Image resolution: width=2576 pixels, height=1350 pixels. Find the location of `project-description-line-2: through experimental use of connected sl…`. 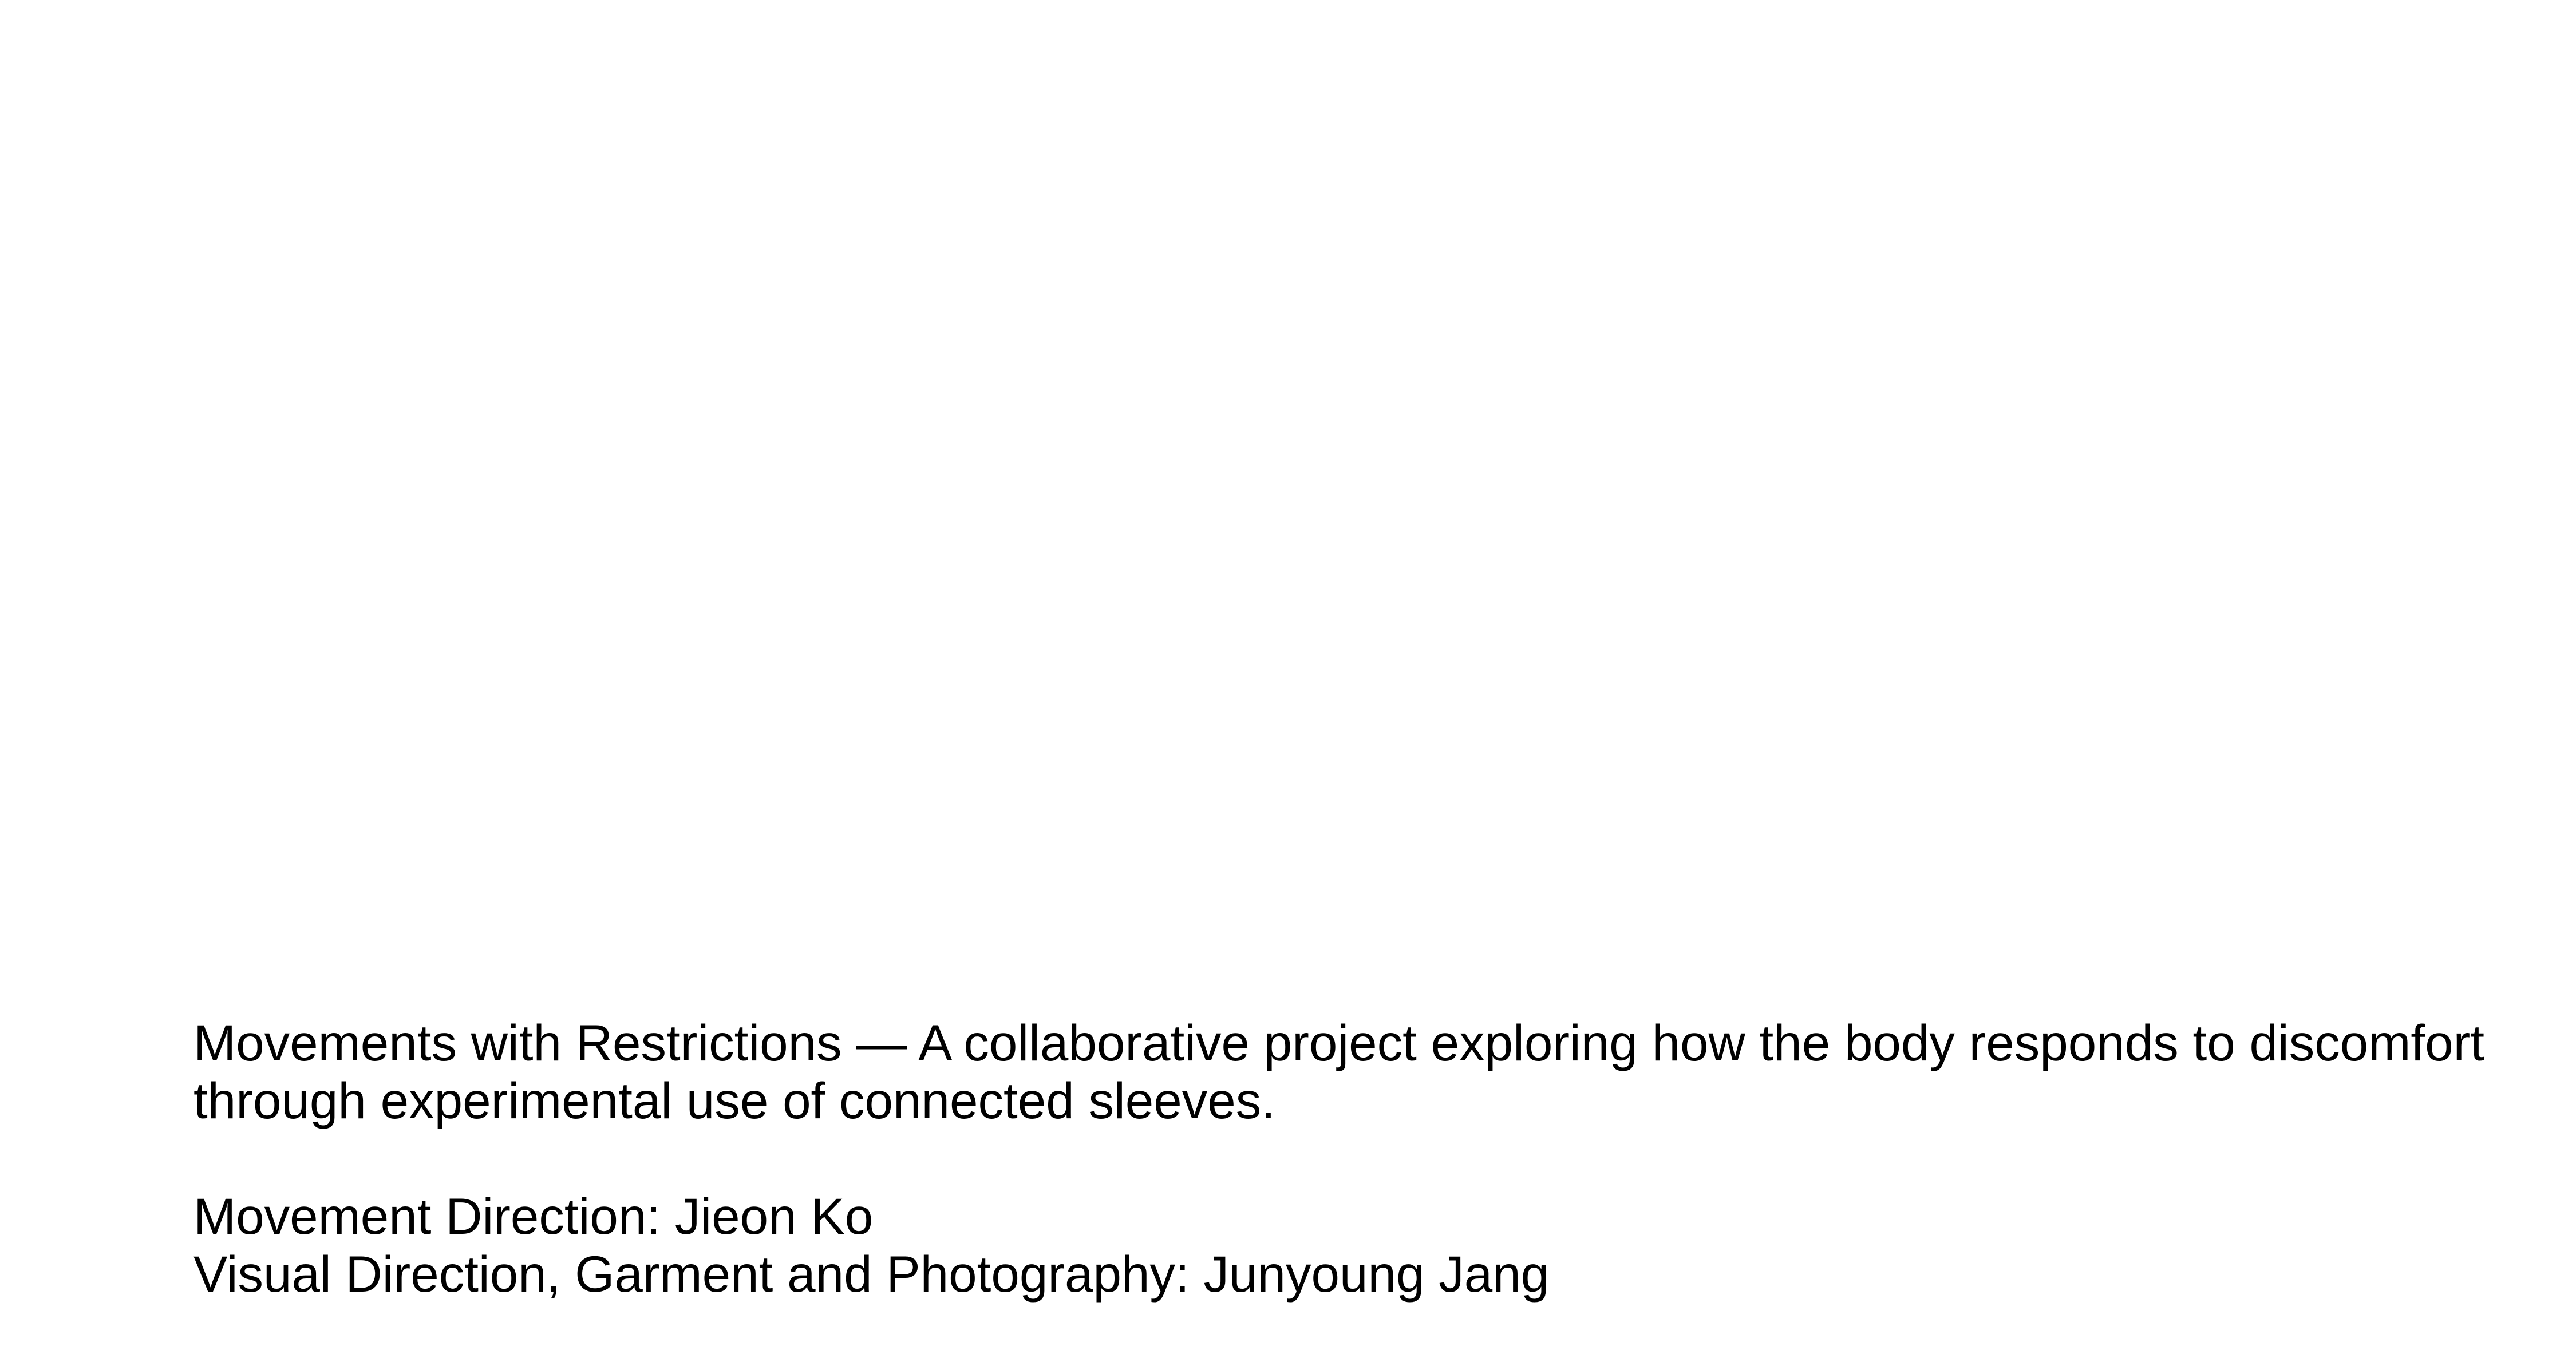

project-description-line-2: through experimental use of connected sl… is located at coordinates (734, 1100).